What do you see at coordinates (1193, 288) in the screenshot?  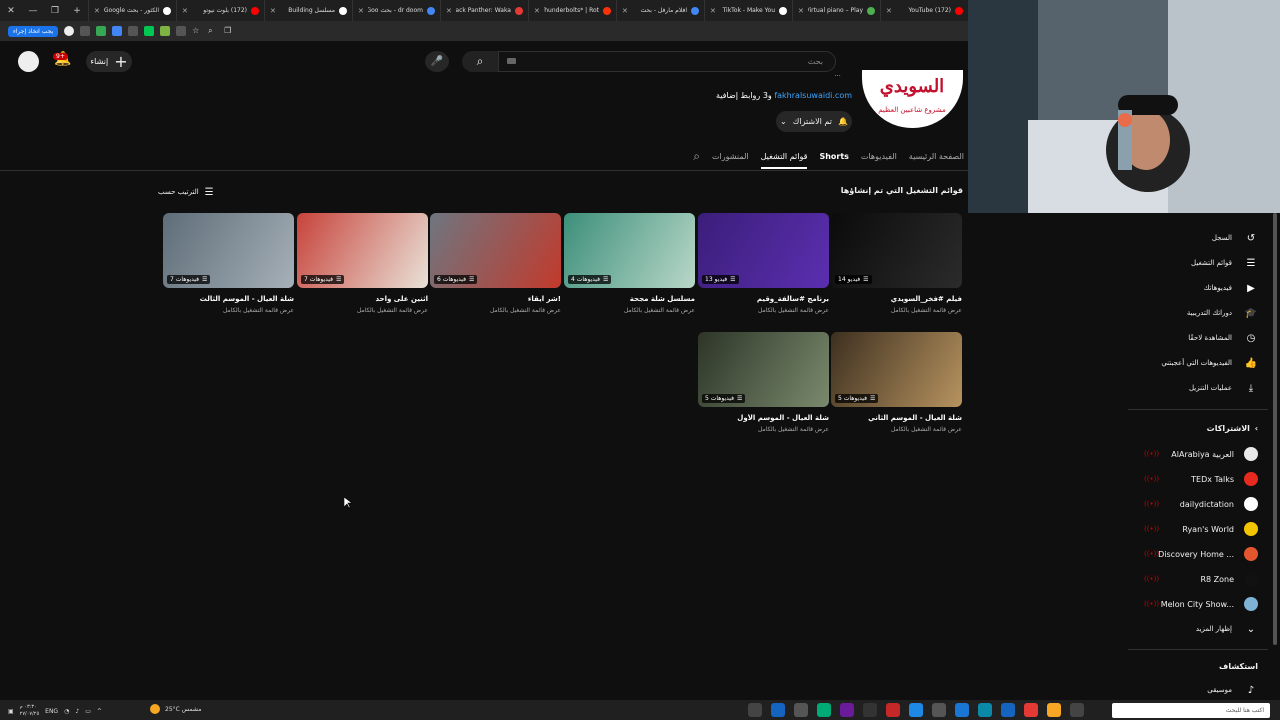 I see `sidebar-item: فيديوهاتك ▶` at bounding box center [1193, 288].